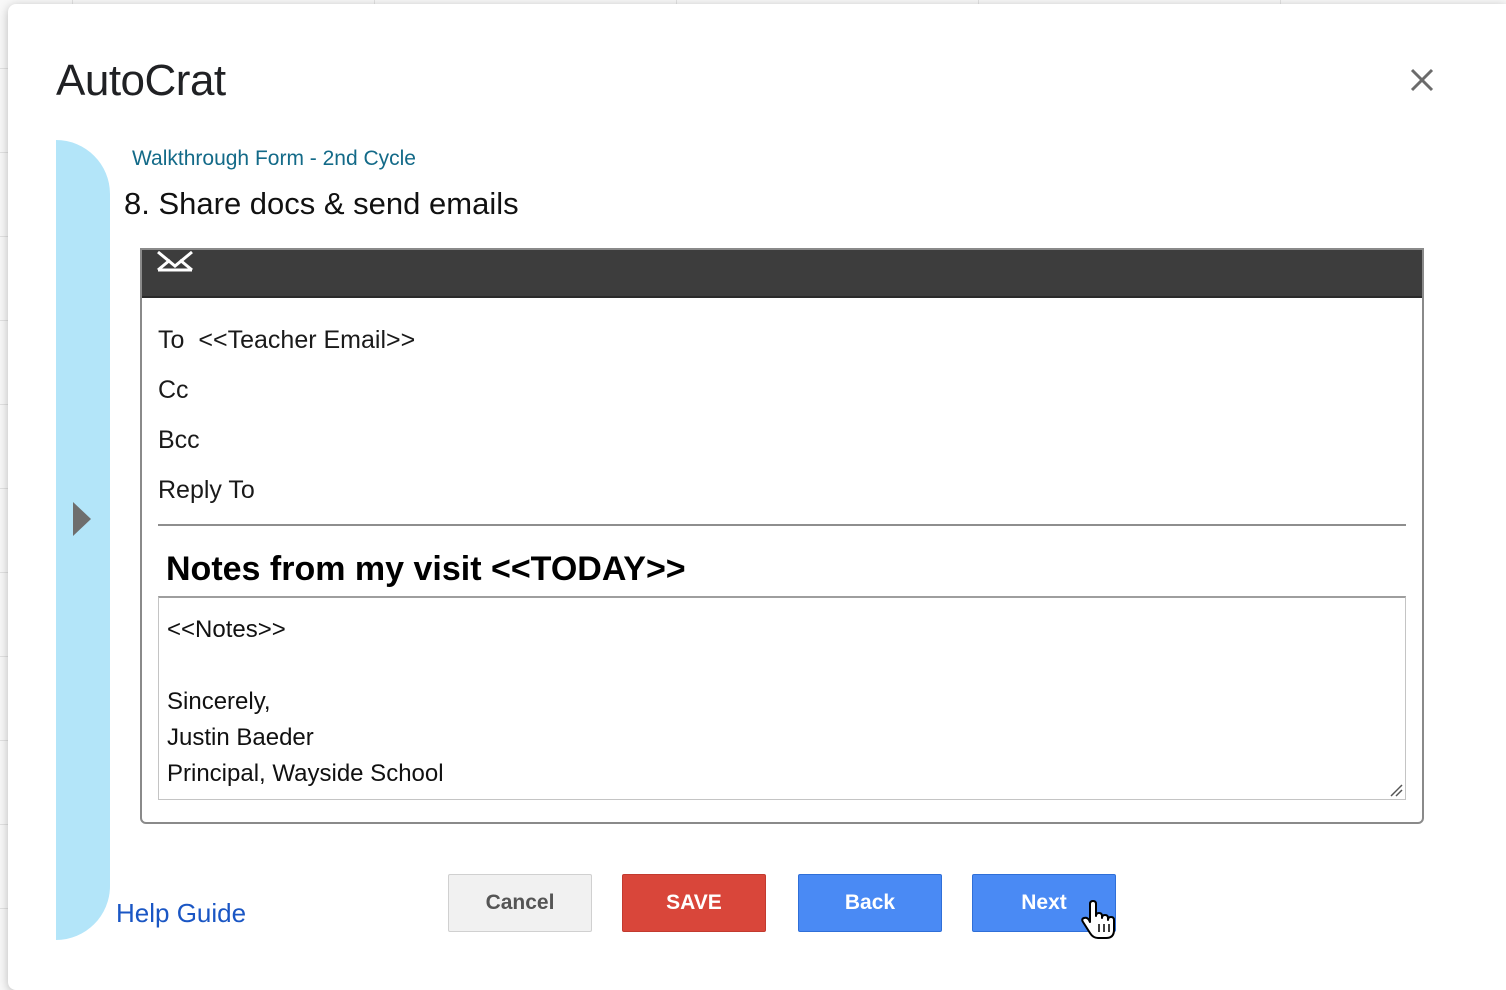  What do you see at coordinates (321, 203) in the screenshot?
I see `step-title: 8. Share docs & send emails` at bounding box center [321, 203].